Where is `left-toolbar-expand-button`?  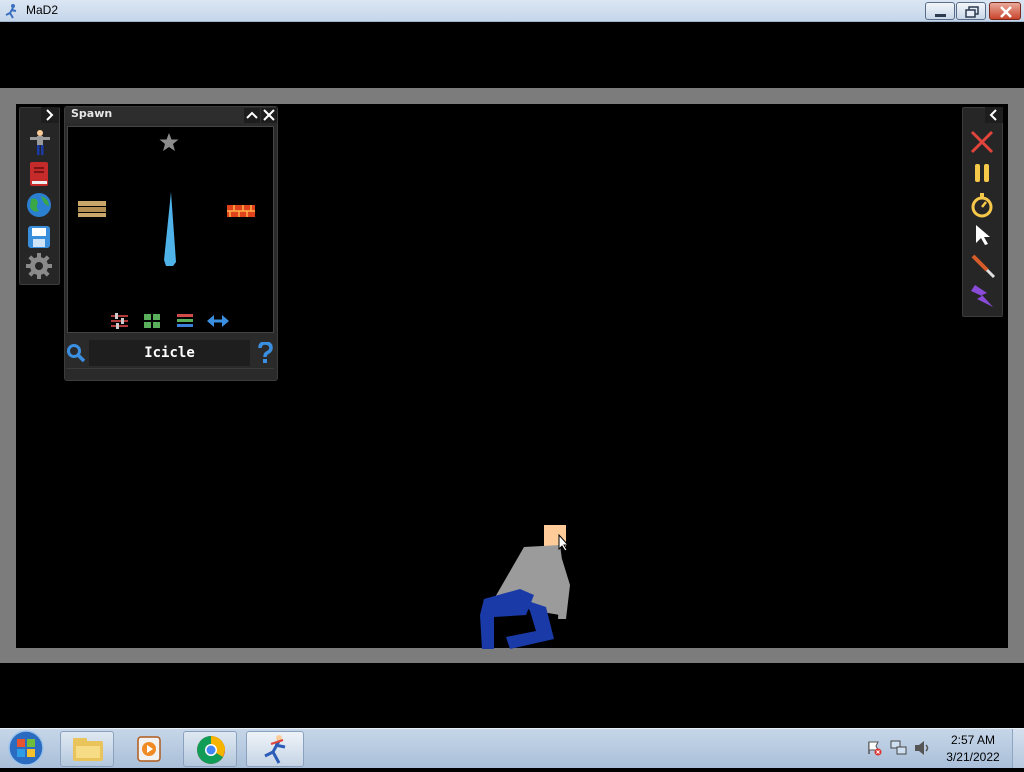 left-toolbar-expand-button is located at coordinates (50, 115).